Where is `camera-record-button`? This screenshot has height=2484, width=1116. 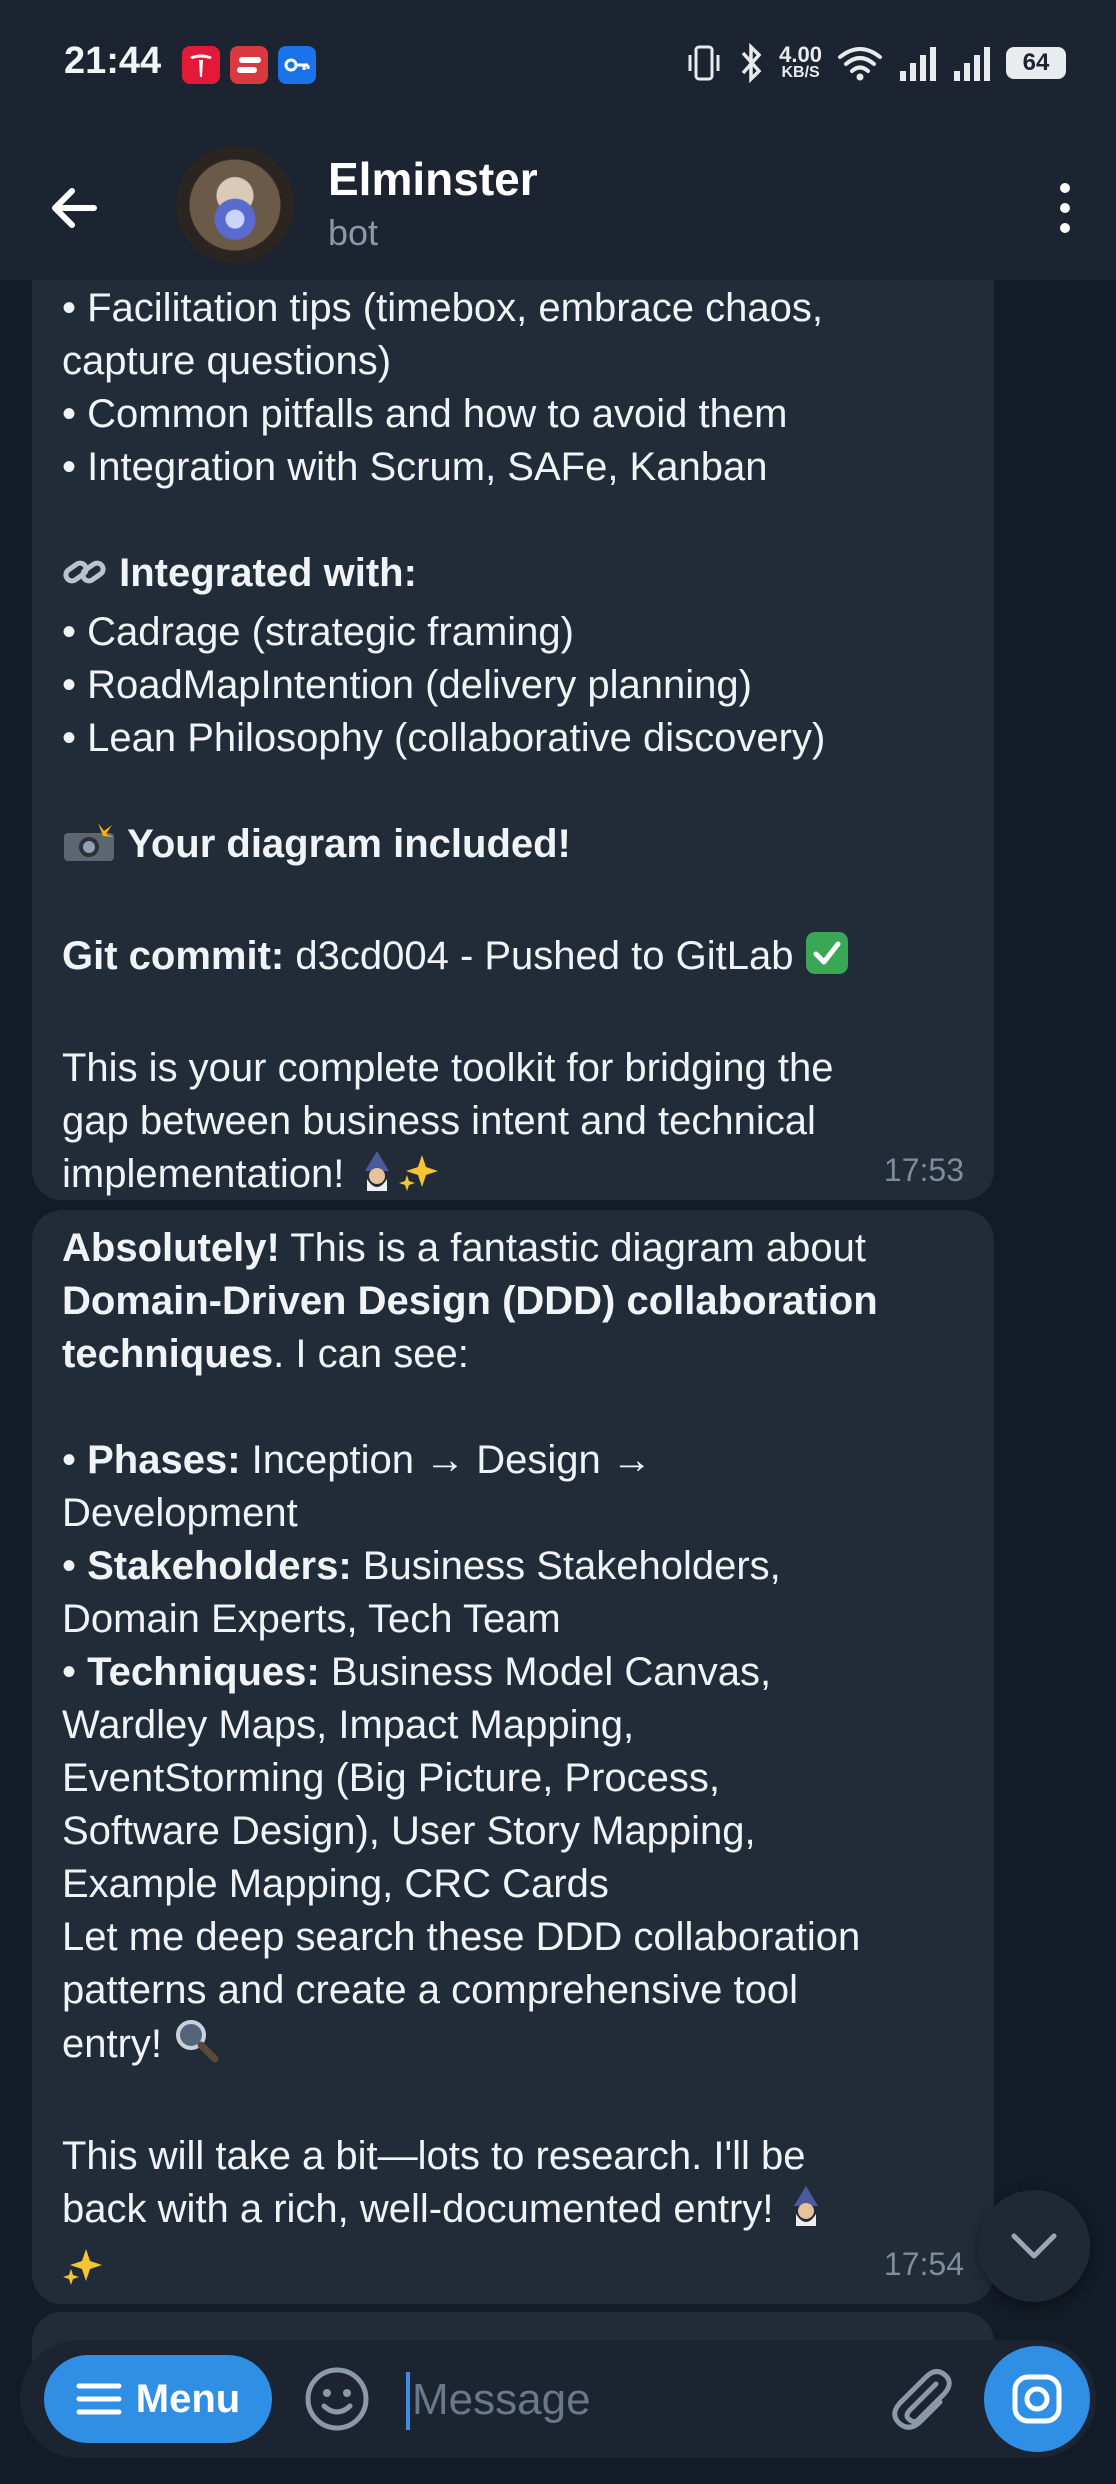 camera-record-button is located at coordinates (1037, 2399).